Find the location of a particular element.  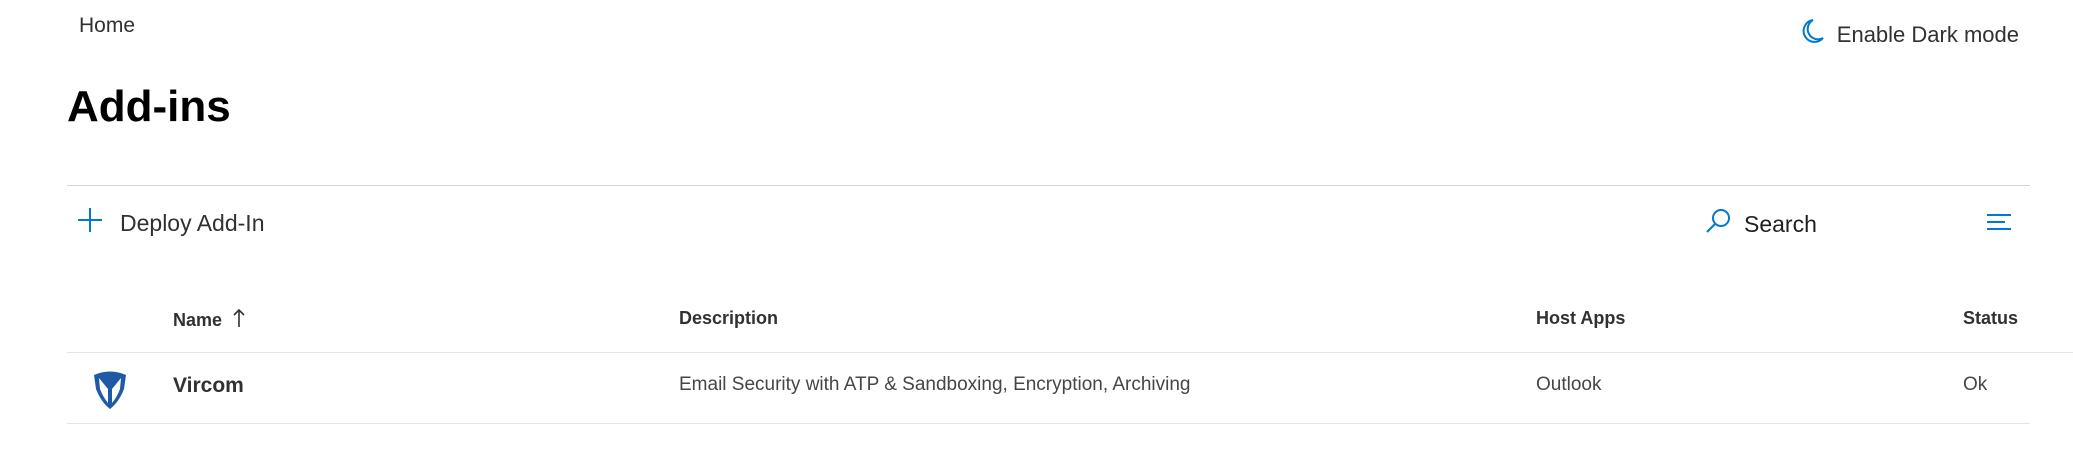

column-header-status: Status is located at coordinates (1990, 318).